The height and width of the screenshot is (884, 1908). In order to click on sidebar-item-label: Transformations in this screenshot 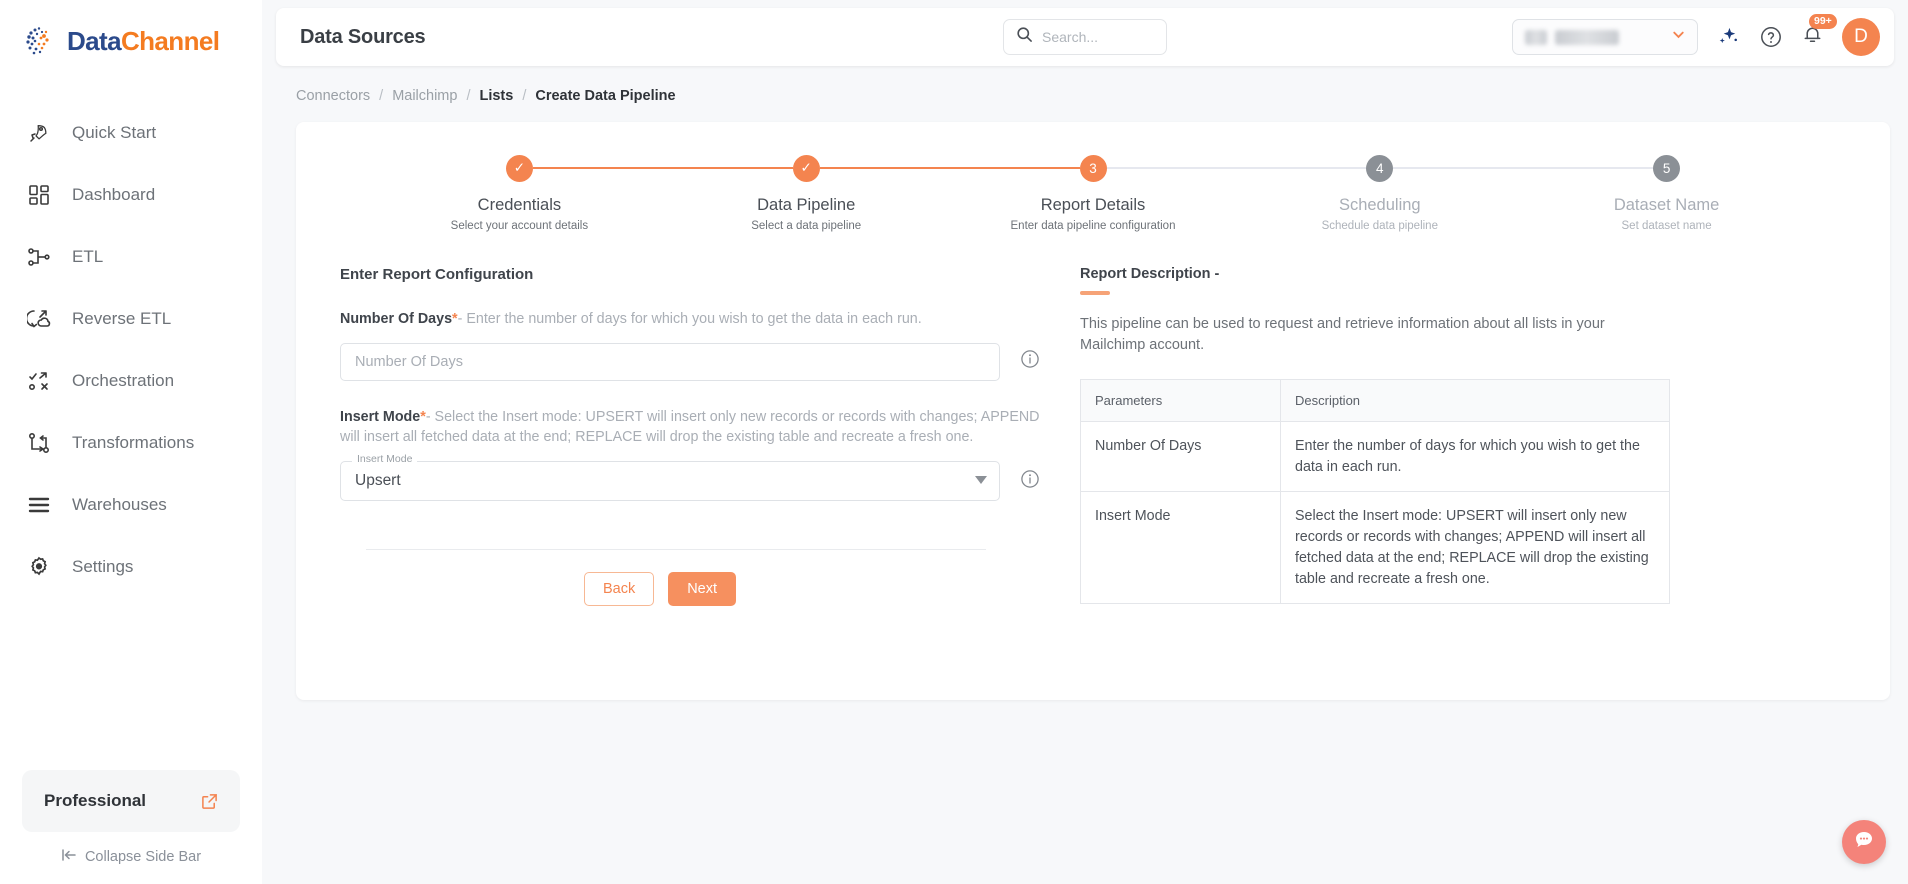, I will do `click(133, 442)`.